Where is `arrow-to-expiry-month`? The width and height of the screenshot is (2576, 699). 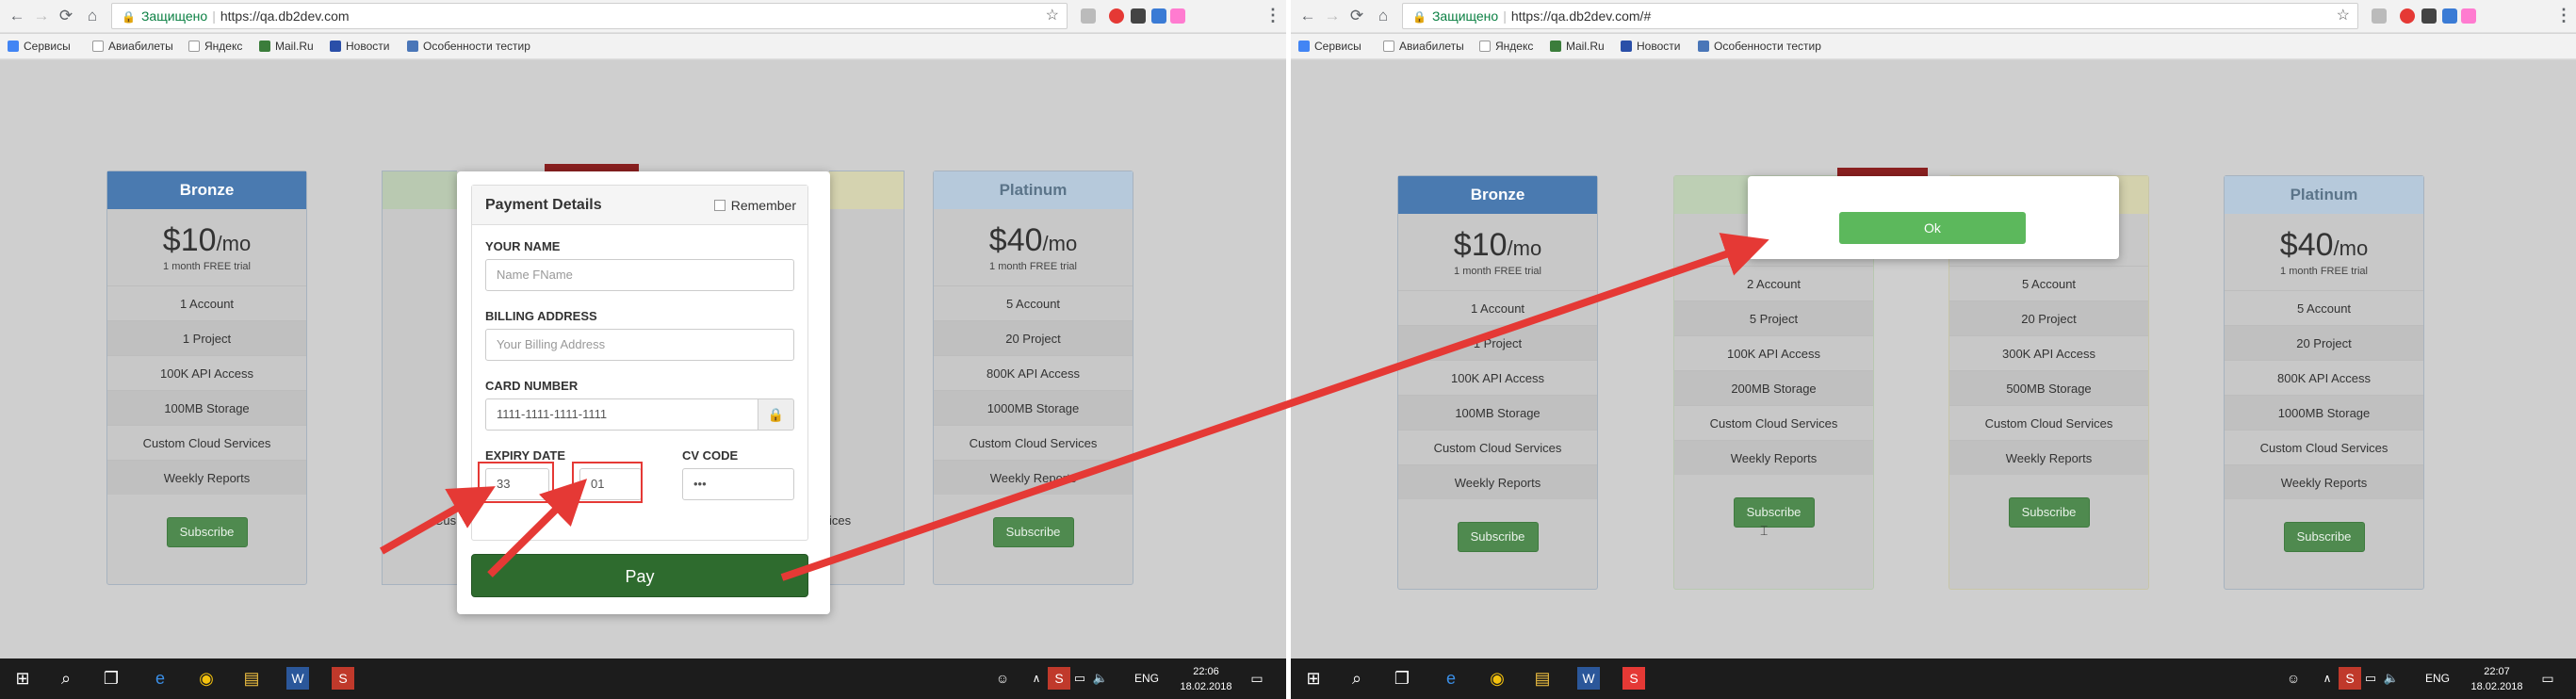 arrow-to-expiry-month is located at coordinates (438, 521).